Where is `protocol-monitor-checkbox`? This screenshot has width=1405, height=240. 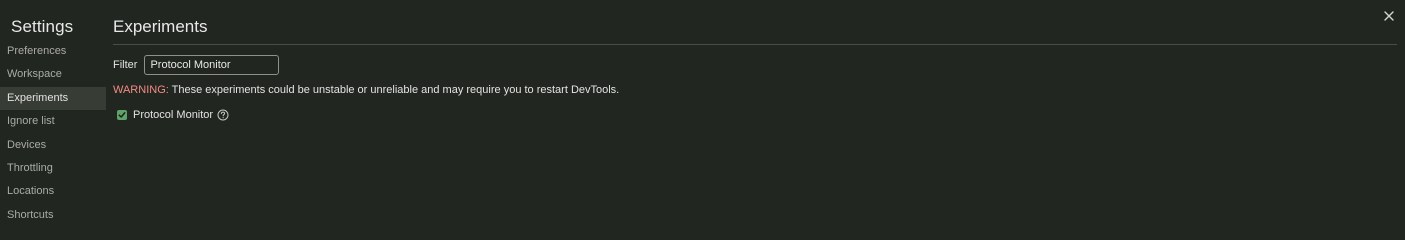
protocol-monitor-checkbox is located at coordinates (122, 115).